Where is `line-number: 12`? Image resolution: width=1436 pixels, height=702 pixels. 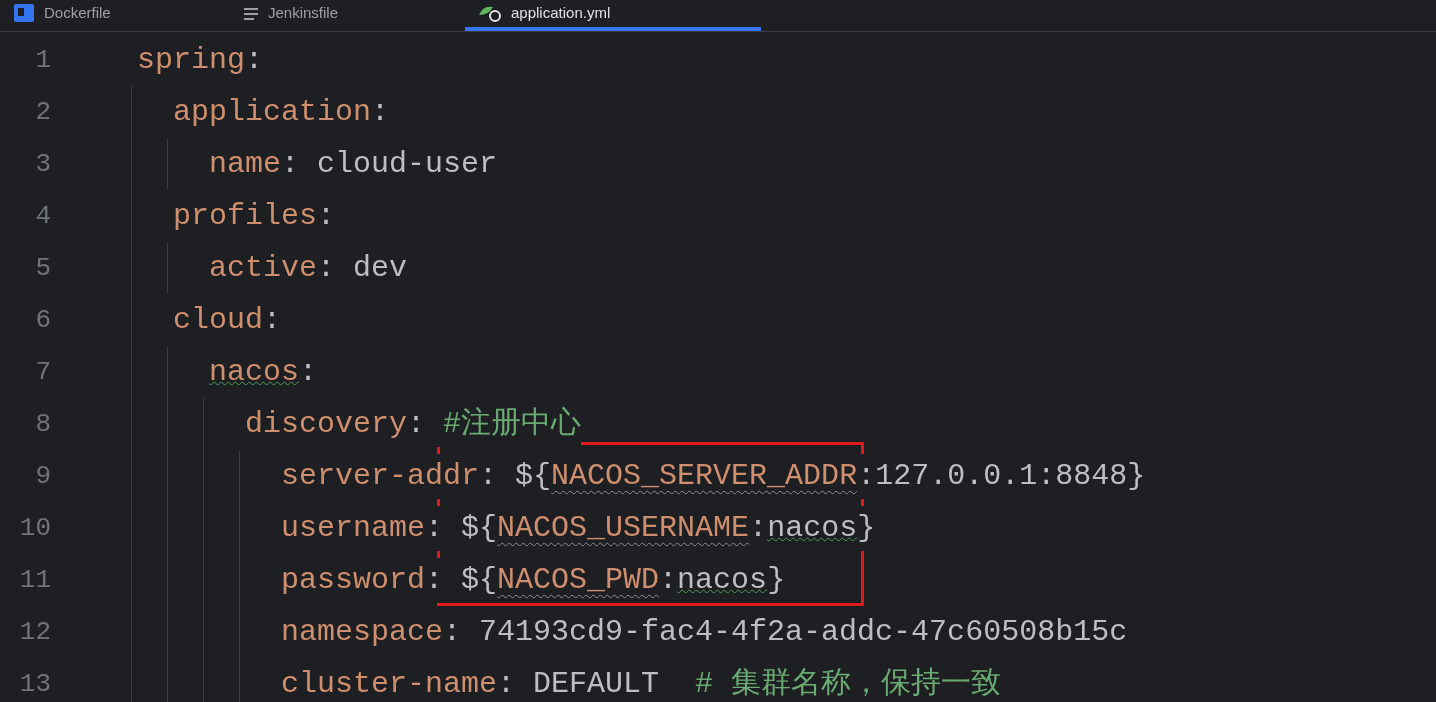 line-number: 12 is located at coordinates (34, 632).